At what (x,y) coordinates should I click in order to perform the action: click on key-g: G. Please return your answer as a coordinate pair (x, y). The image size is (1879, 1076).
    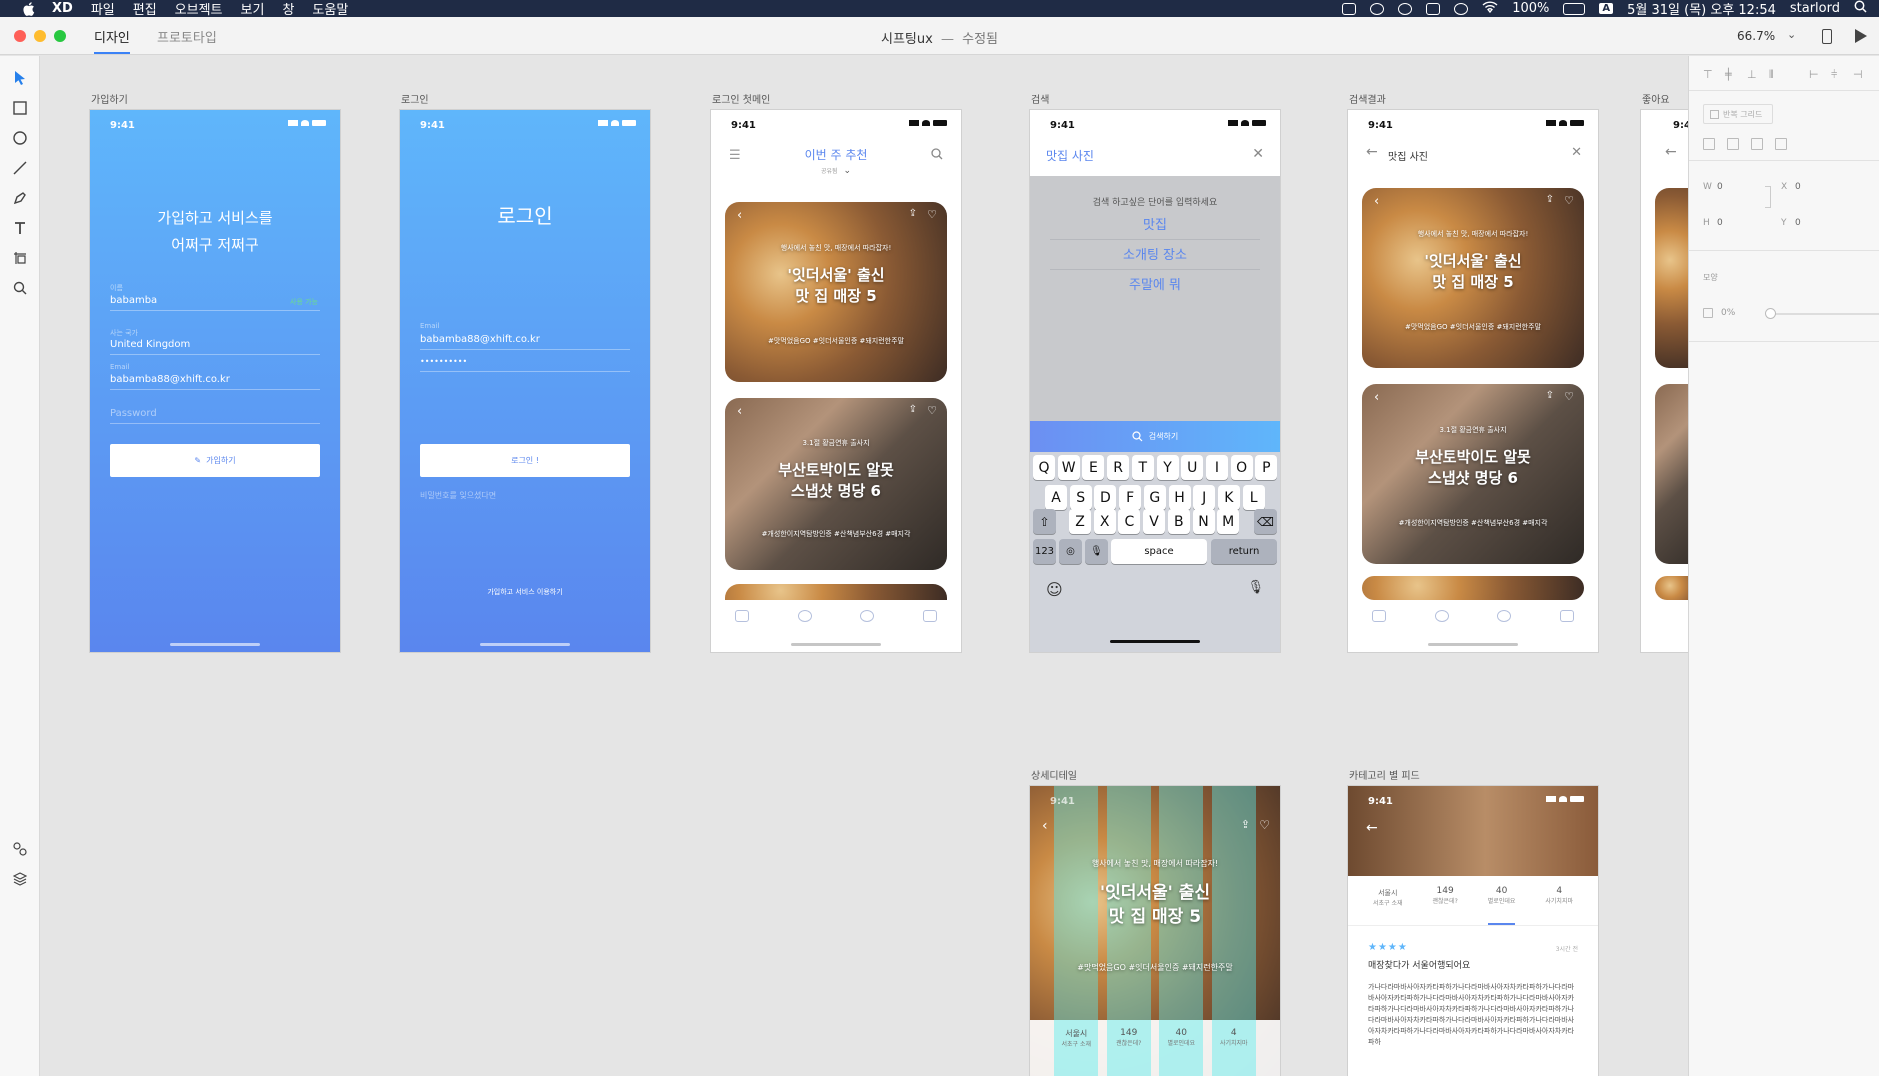
    Looking at the image, I should click on (1154, 497).